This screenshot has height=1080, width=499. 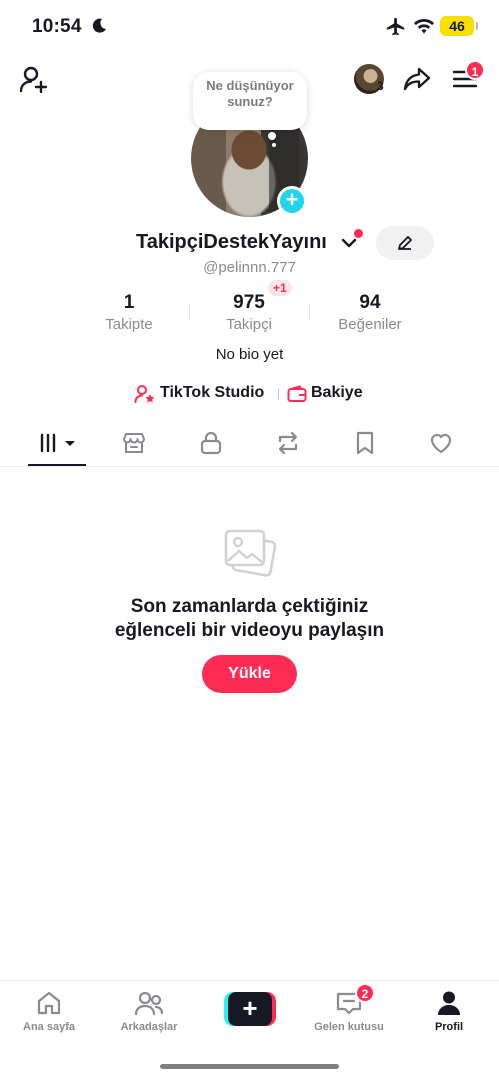 I want to click on create-button: +, so click(x=250, y=1009).